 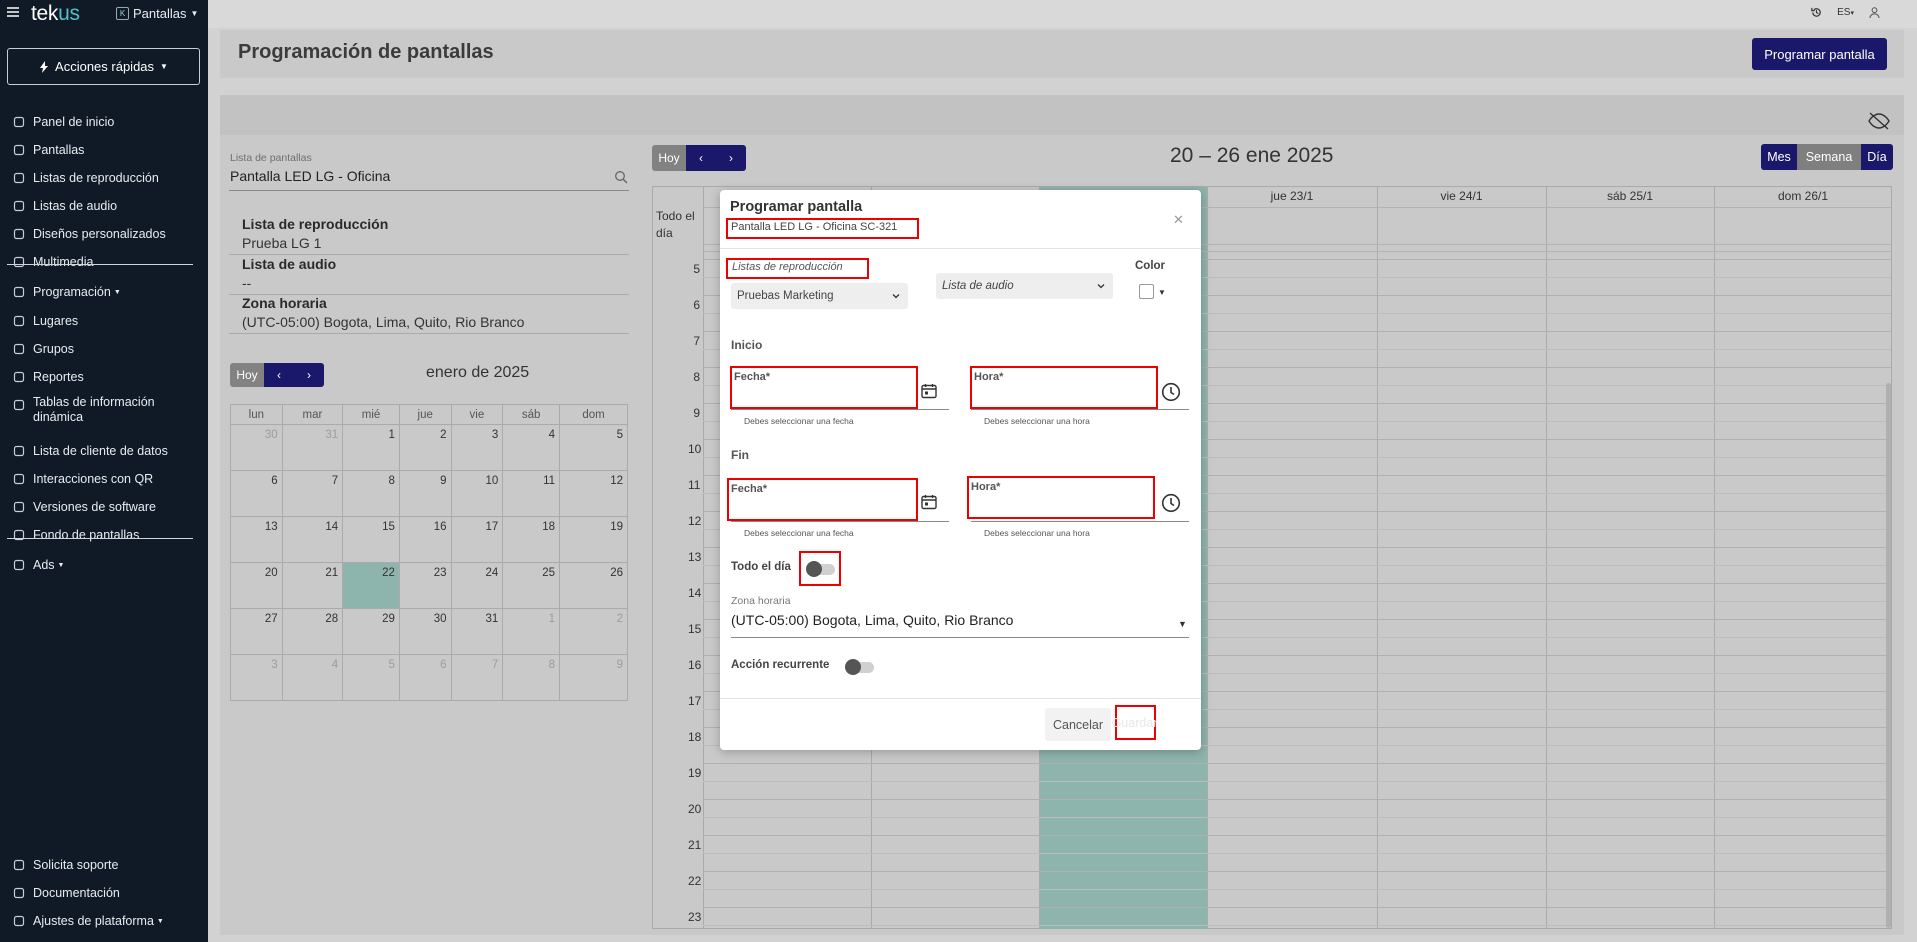 I want to click on calendar-day: 13, so click(x=256, y=539).